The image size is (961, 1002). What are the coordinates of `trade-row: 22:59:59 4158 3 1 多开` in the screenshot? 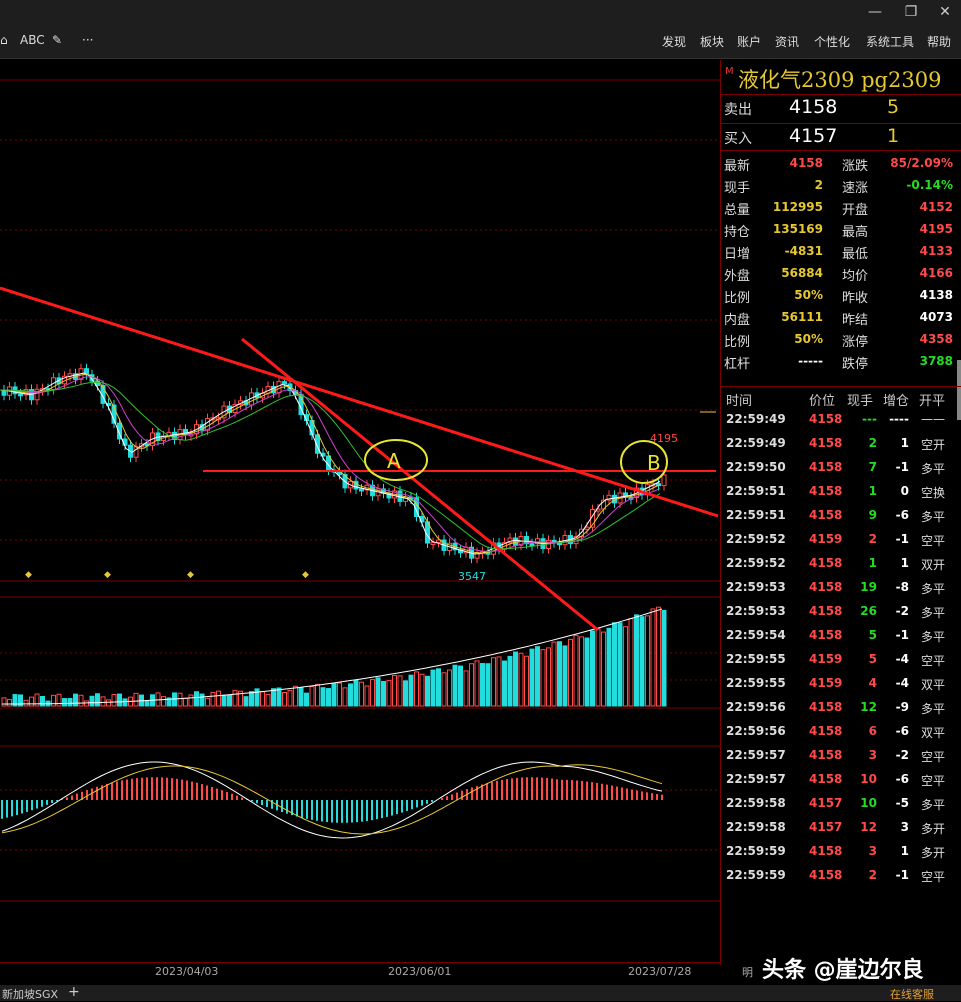 It's located at (841, 852).